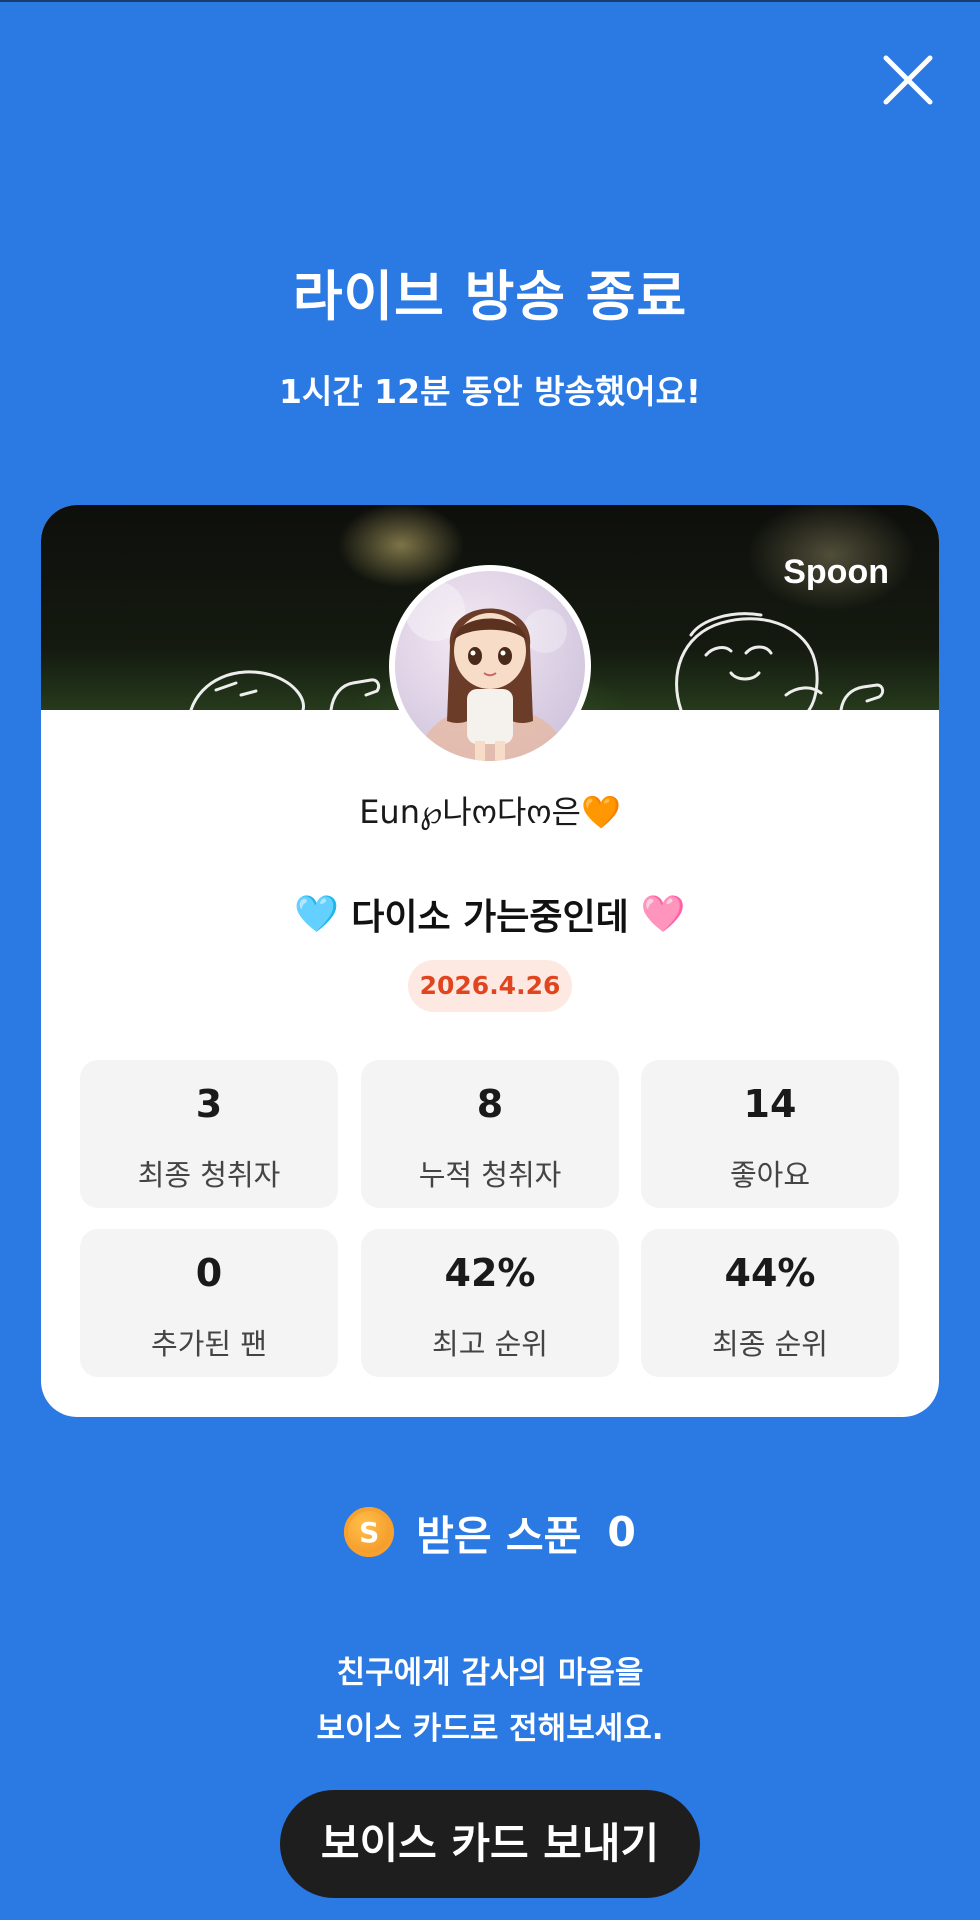 The width and height of the screenshot is (980, 1920). What do you see at coordinates (600, 812) in the screenshot?
I see `orange-heart-emoji: 🧡` at bounding box center [600, 812].